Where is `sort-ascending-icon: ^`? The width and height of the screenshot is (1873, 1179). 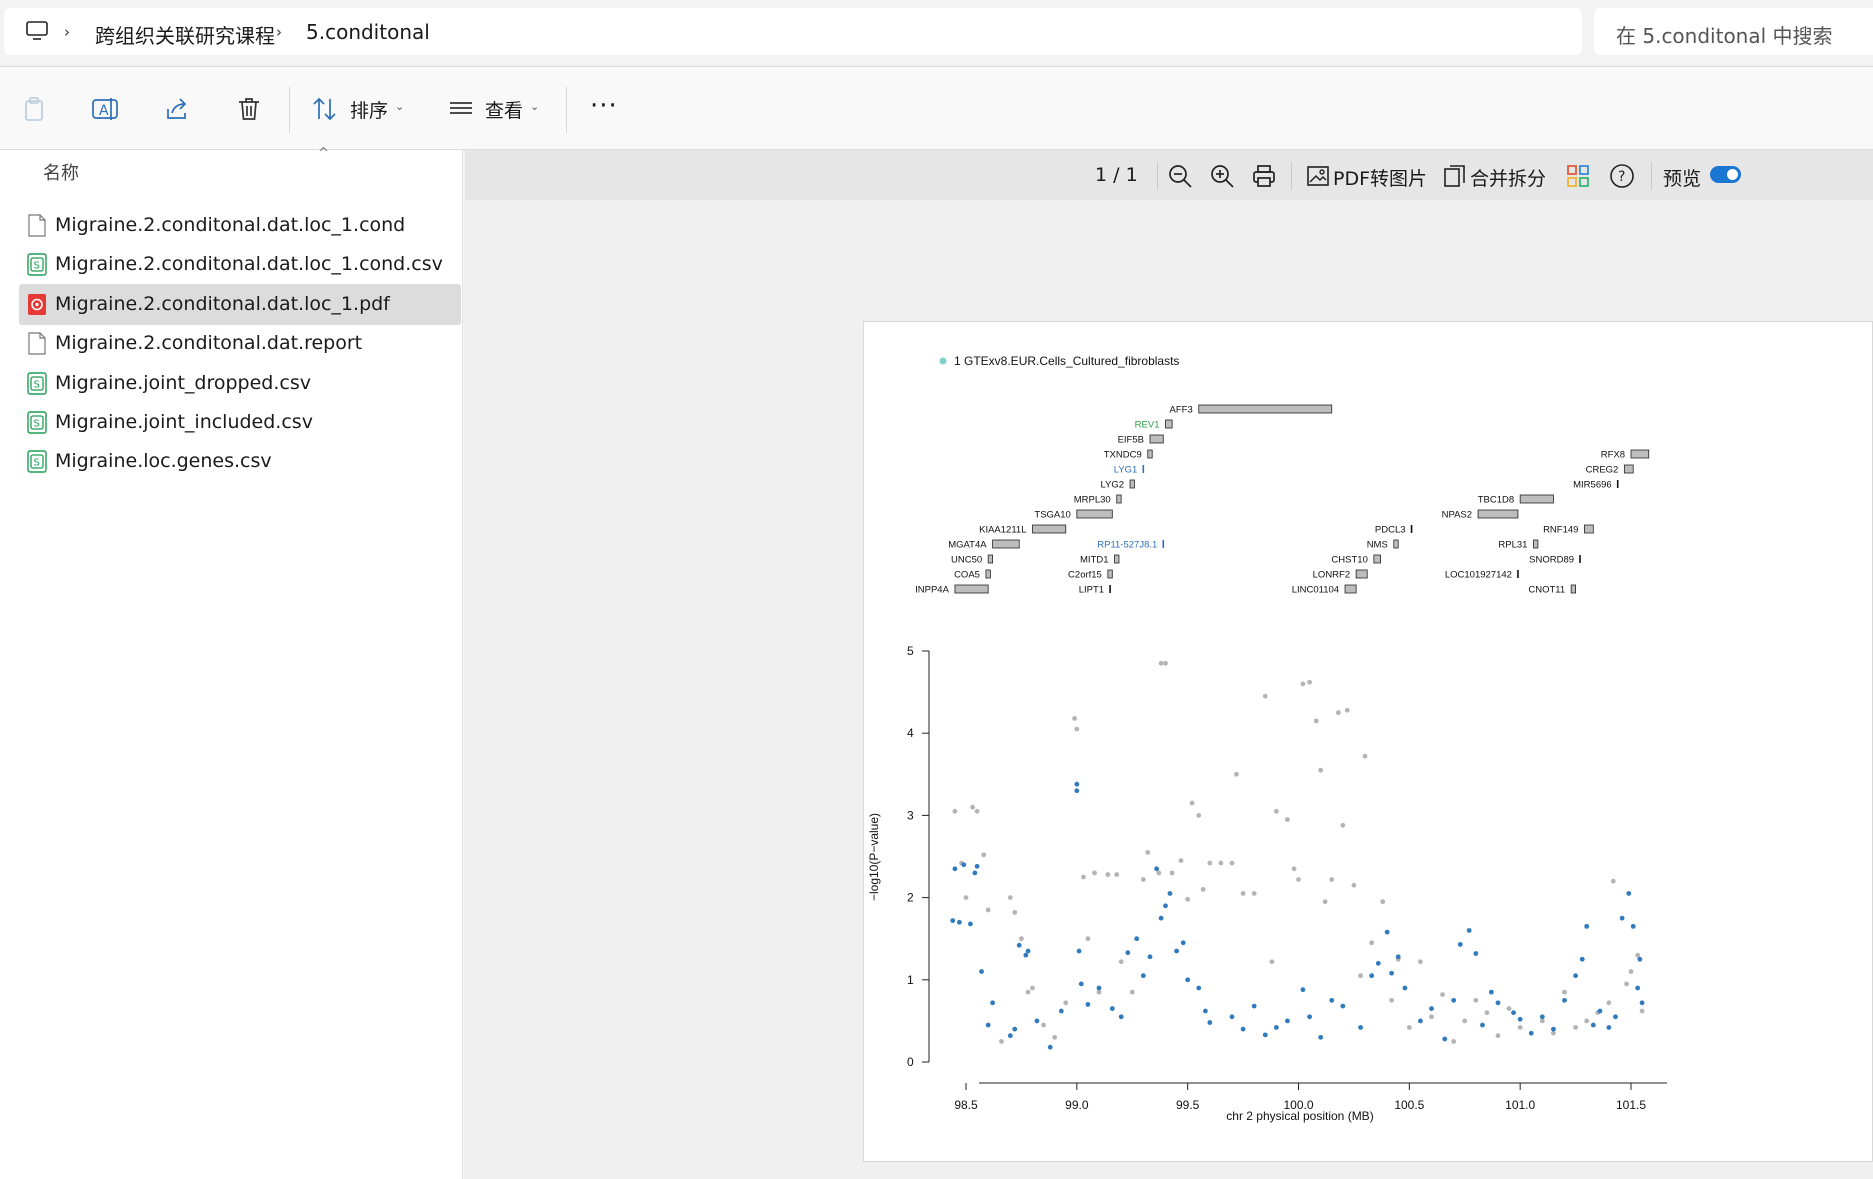 sort-ascending-icon: ^ is located at coordinates (323, 153).